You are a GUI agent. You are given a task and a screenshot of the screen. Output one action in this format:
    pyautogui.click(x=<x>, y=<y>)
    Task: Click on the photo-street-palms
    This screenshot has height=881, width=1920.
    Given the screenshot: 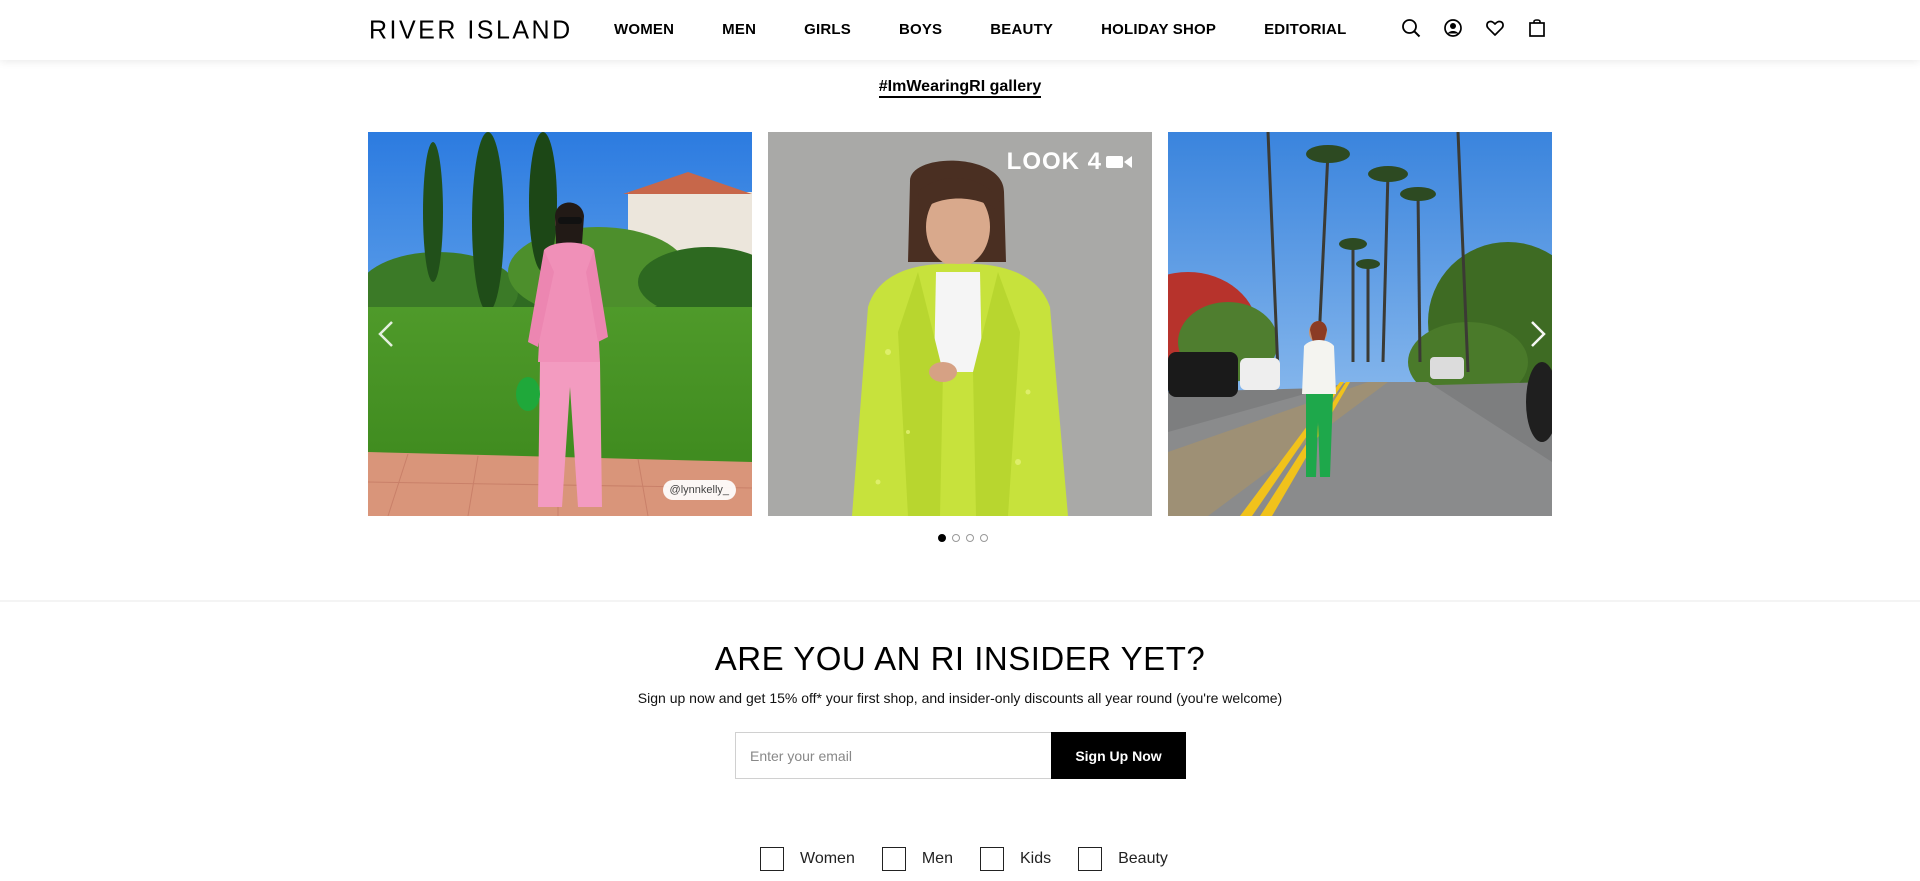 What is the action you would take?
    pyautogui.click(x=1360, y=324)
    